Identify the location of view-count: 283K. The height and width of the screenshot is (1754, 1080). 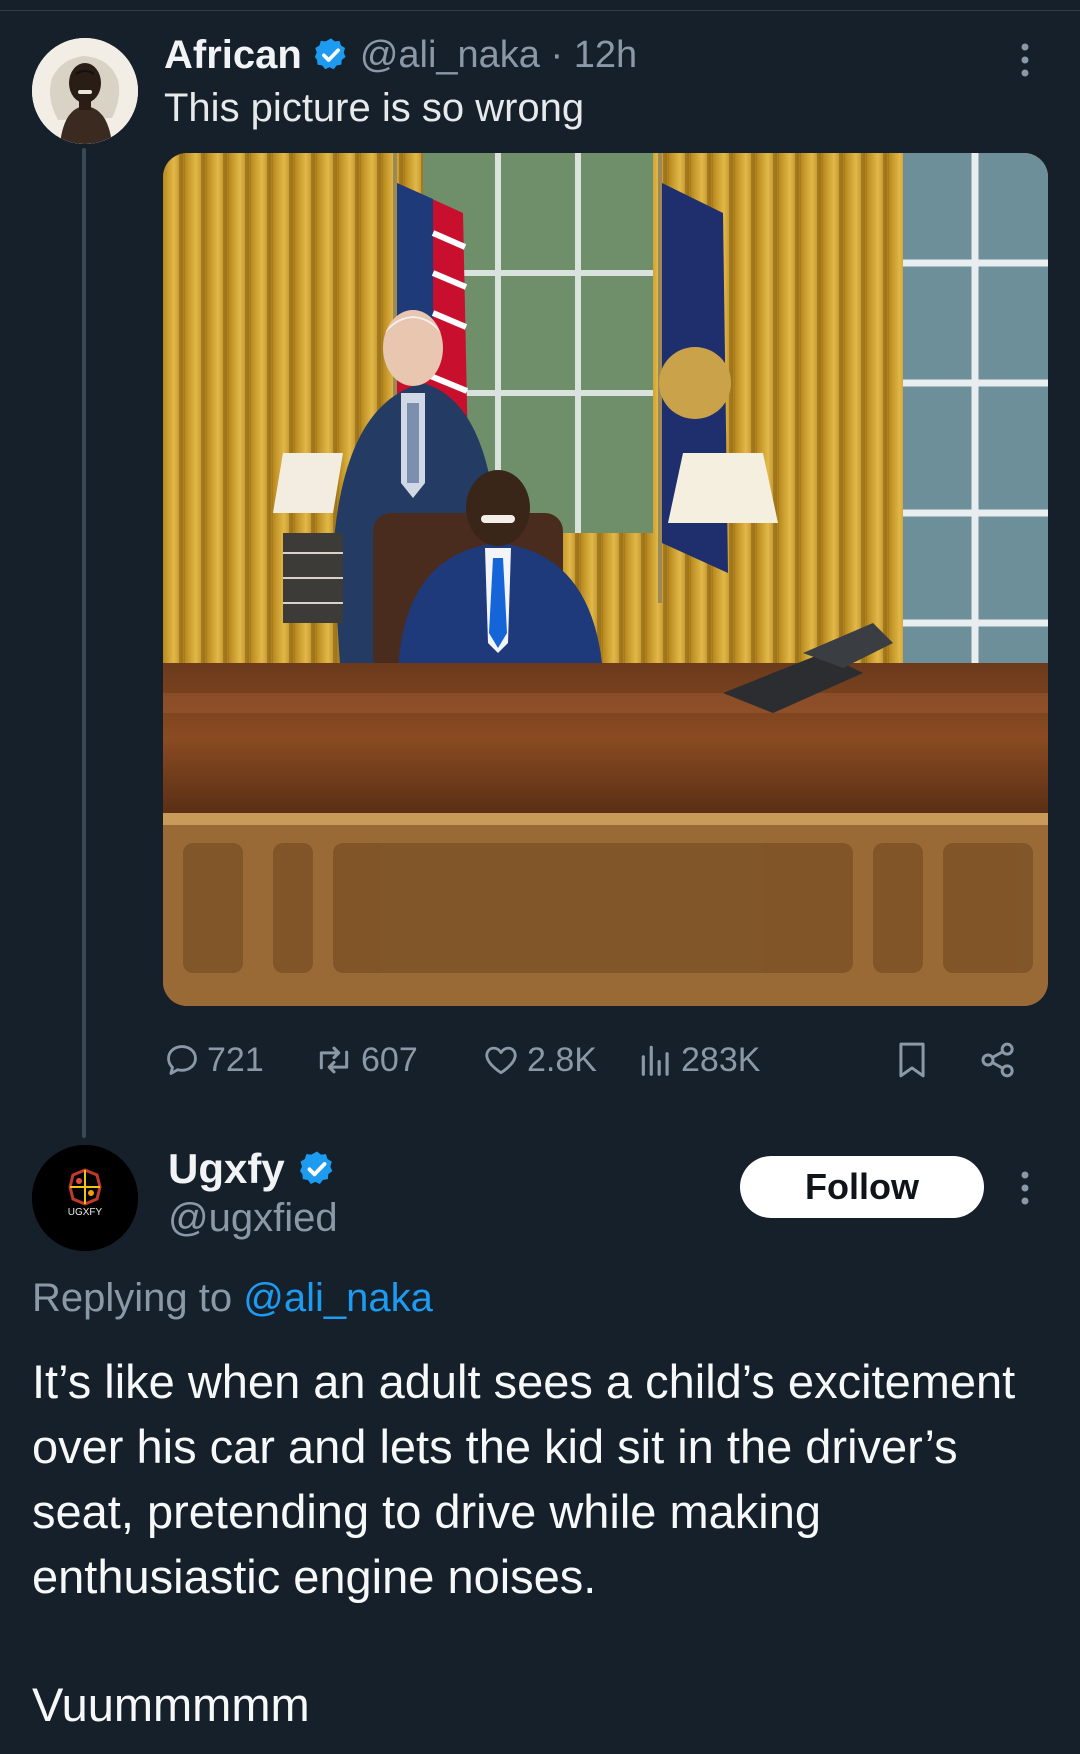
(721, 1059).